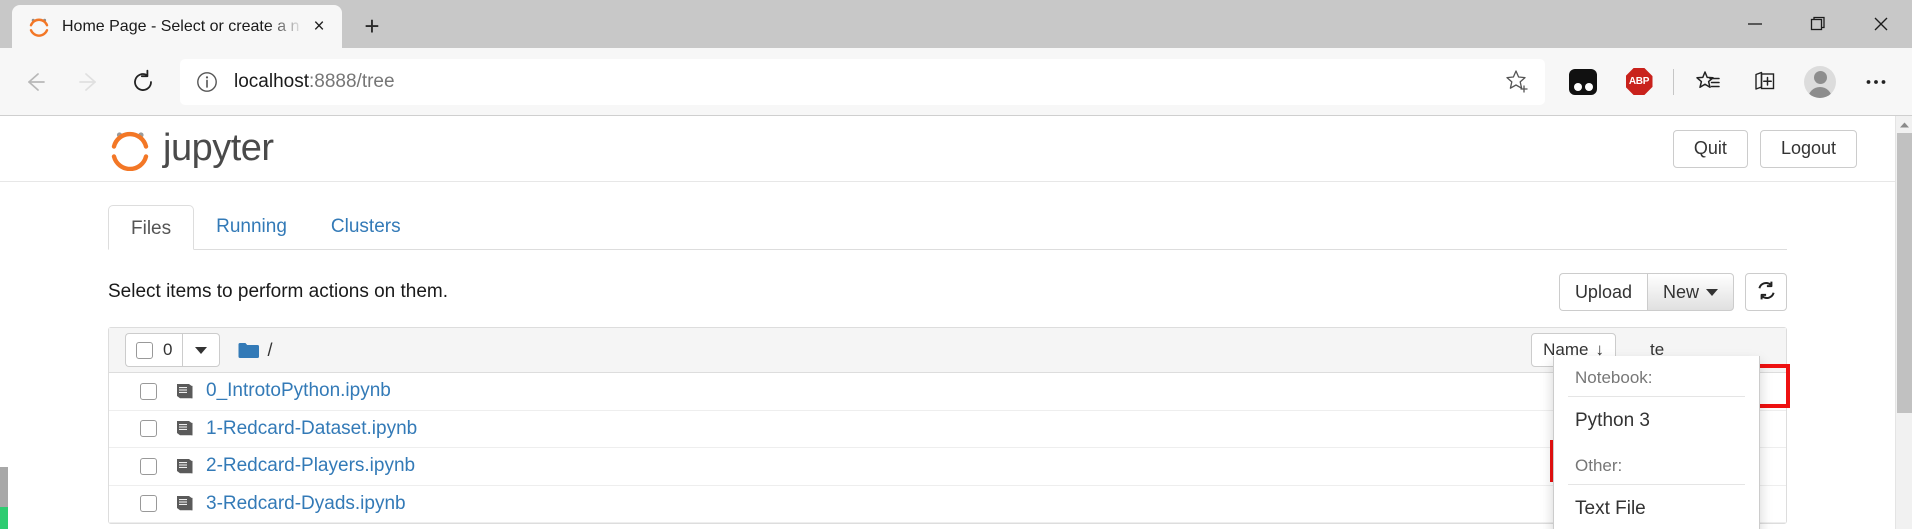 The height and width of the screenshot is (529, 1912). I want to click on jupyter-logo: jupyter, so click(191, 149).